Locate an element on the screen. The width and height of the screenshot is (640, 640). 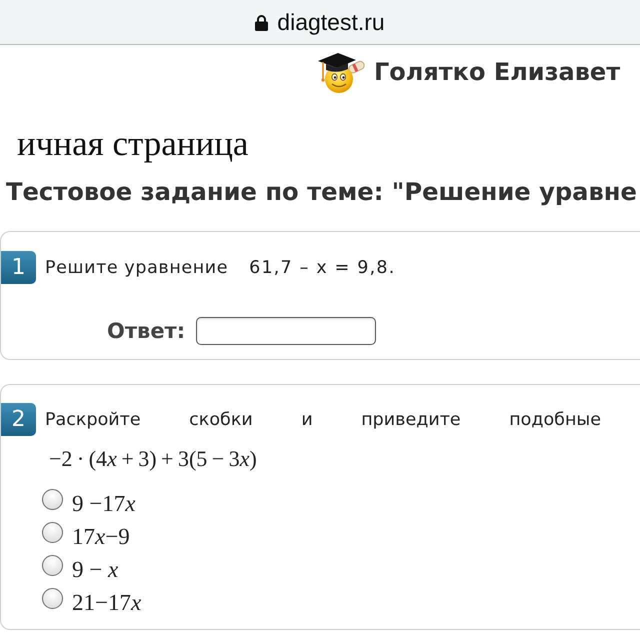
option-text: 9 −17x is located at coordinates (104, 503).